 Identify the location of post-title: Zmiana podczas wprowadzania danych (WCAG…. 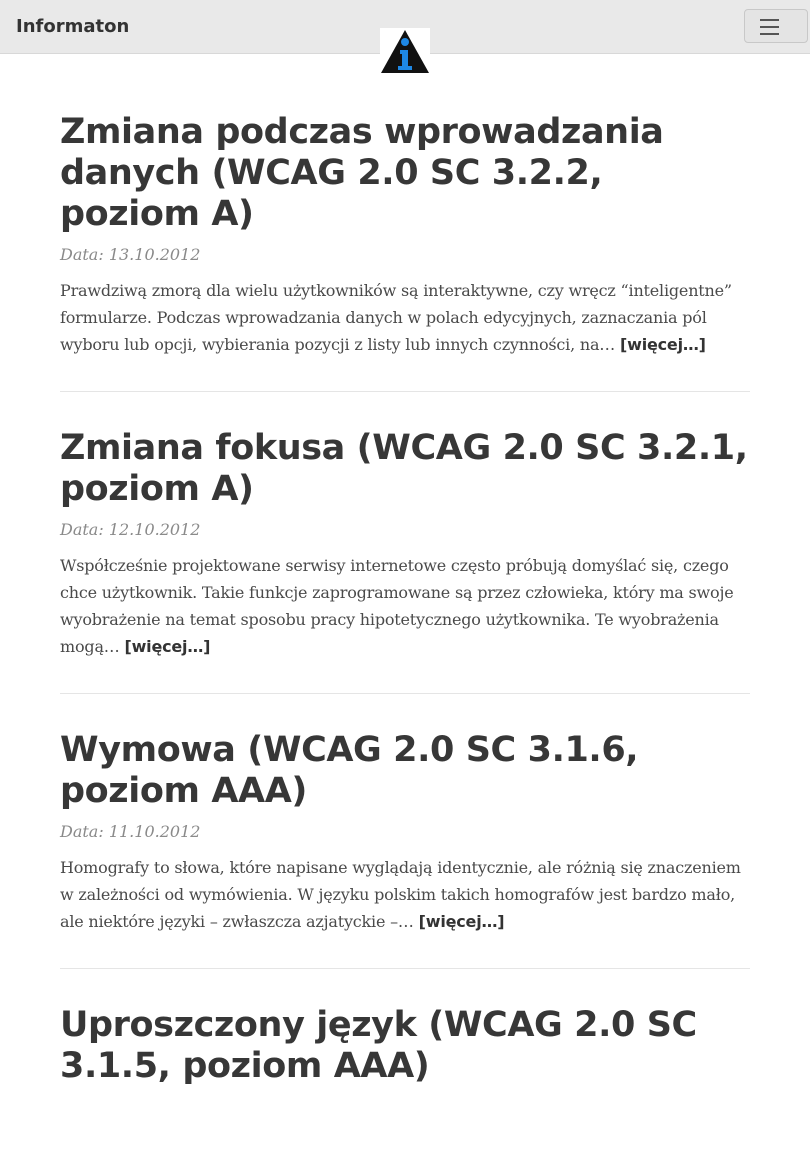
(405, 173).